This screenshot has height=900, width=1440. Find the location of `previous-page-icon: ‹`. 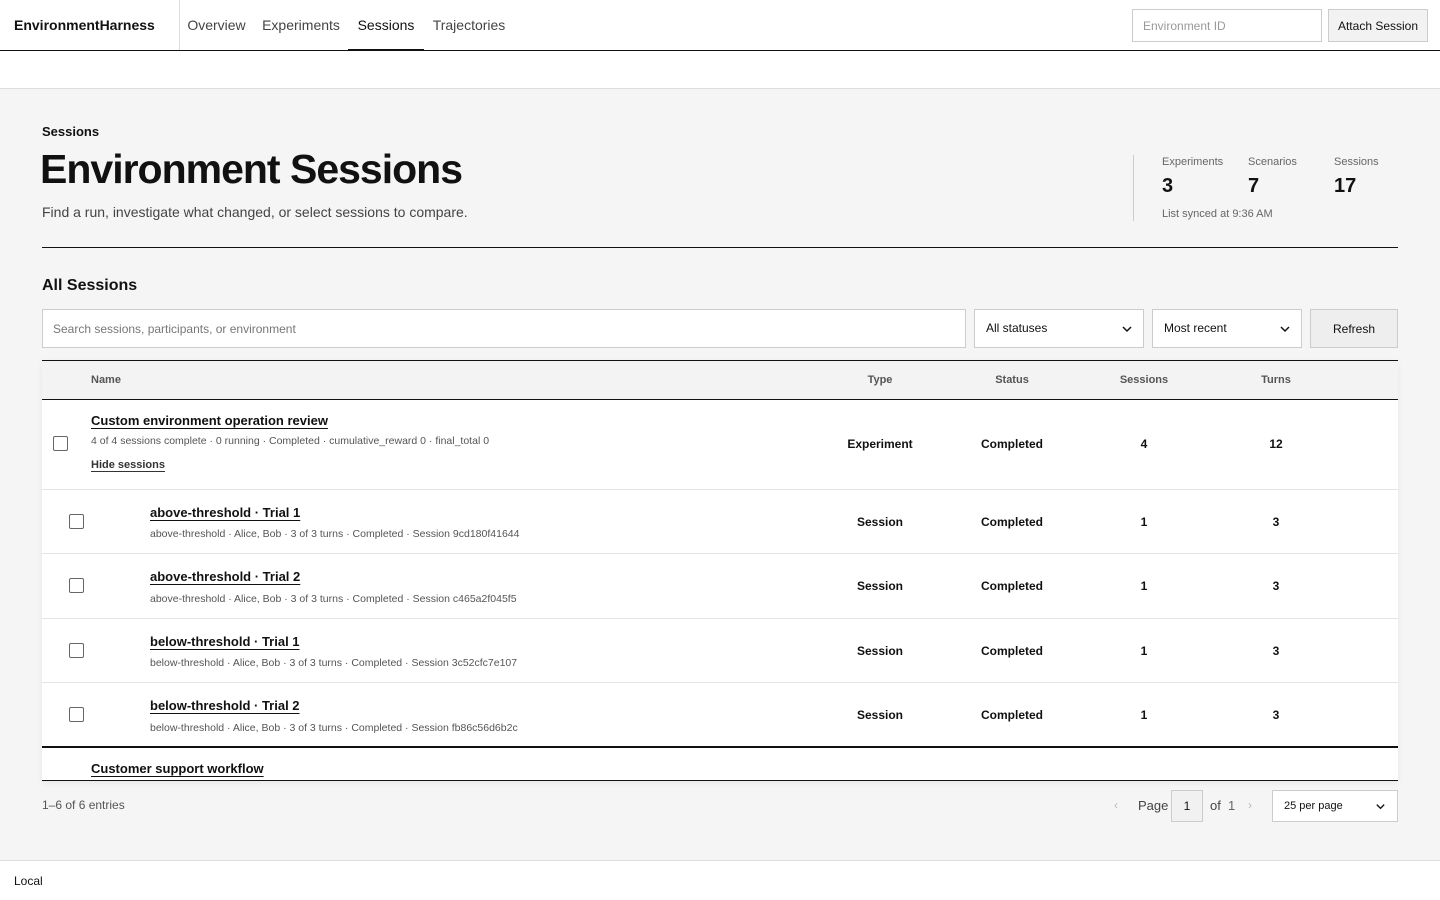

previous-page-icon: ‹ is located at coordinates (1116, 805).